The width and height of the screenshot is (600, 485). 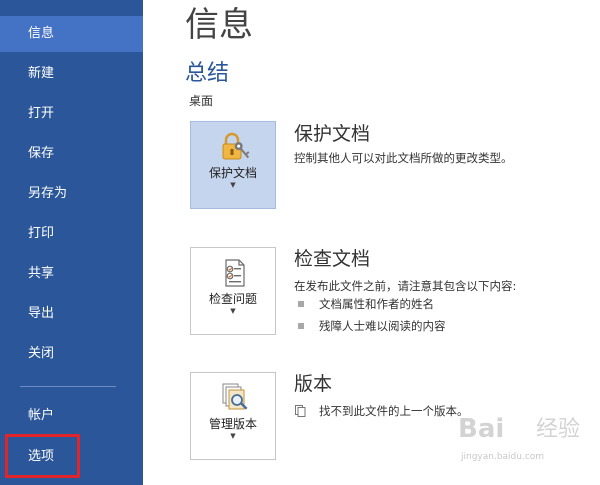 What do you see at coordinates (71, 274) in the screenshot?
I see `nav-item-share: 共享` at bounding box center [71, 274].